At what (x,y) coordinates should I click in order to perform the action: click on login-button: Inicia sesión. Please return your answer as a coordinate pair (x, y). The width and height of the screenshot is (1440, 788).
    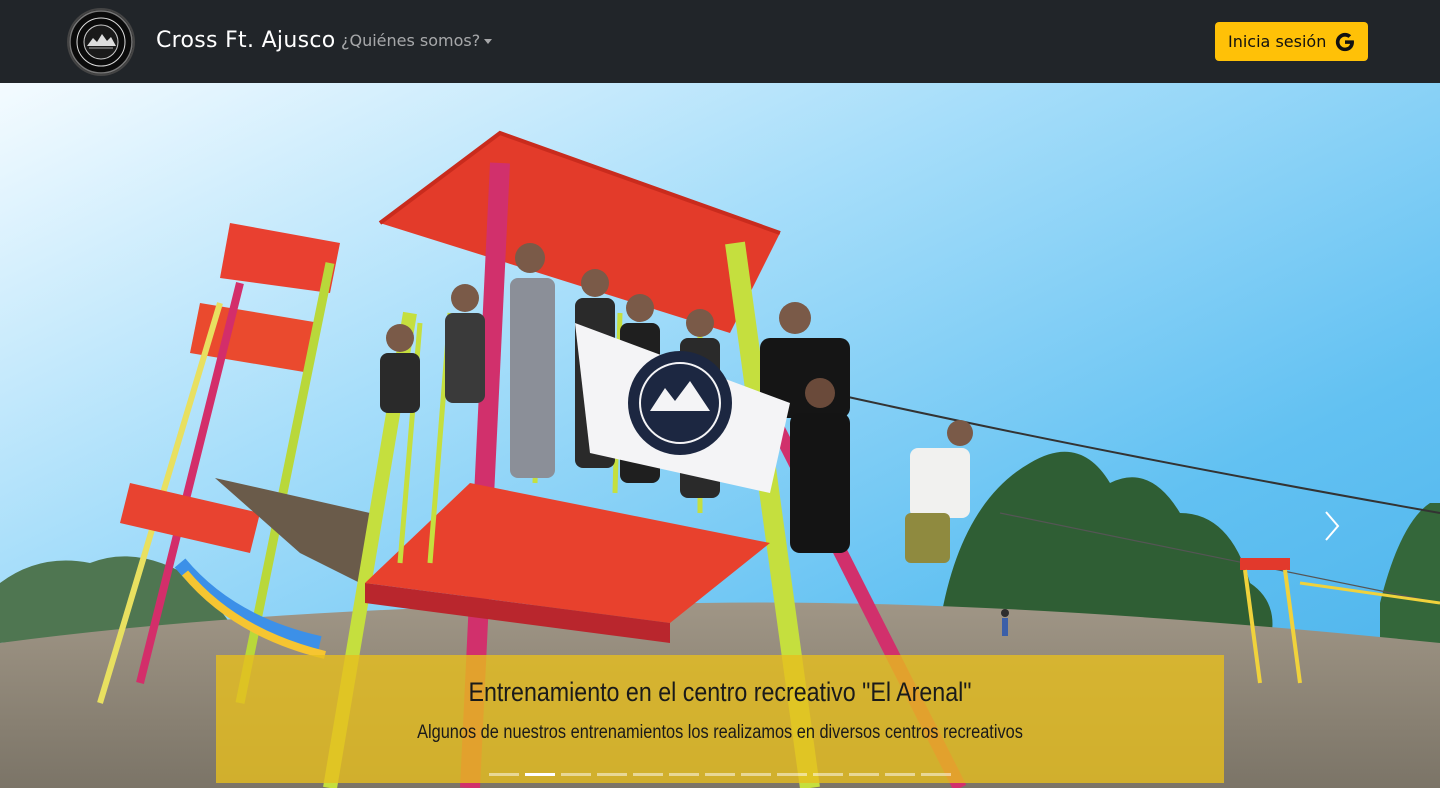
    Looking at the image, I should click on (1291, 41).